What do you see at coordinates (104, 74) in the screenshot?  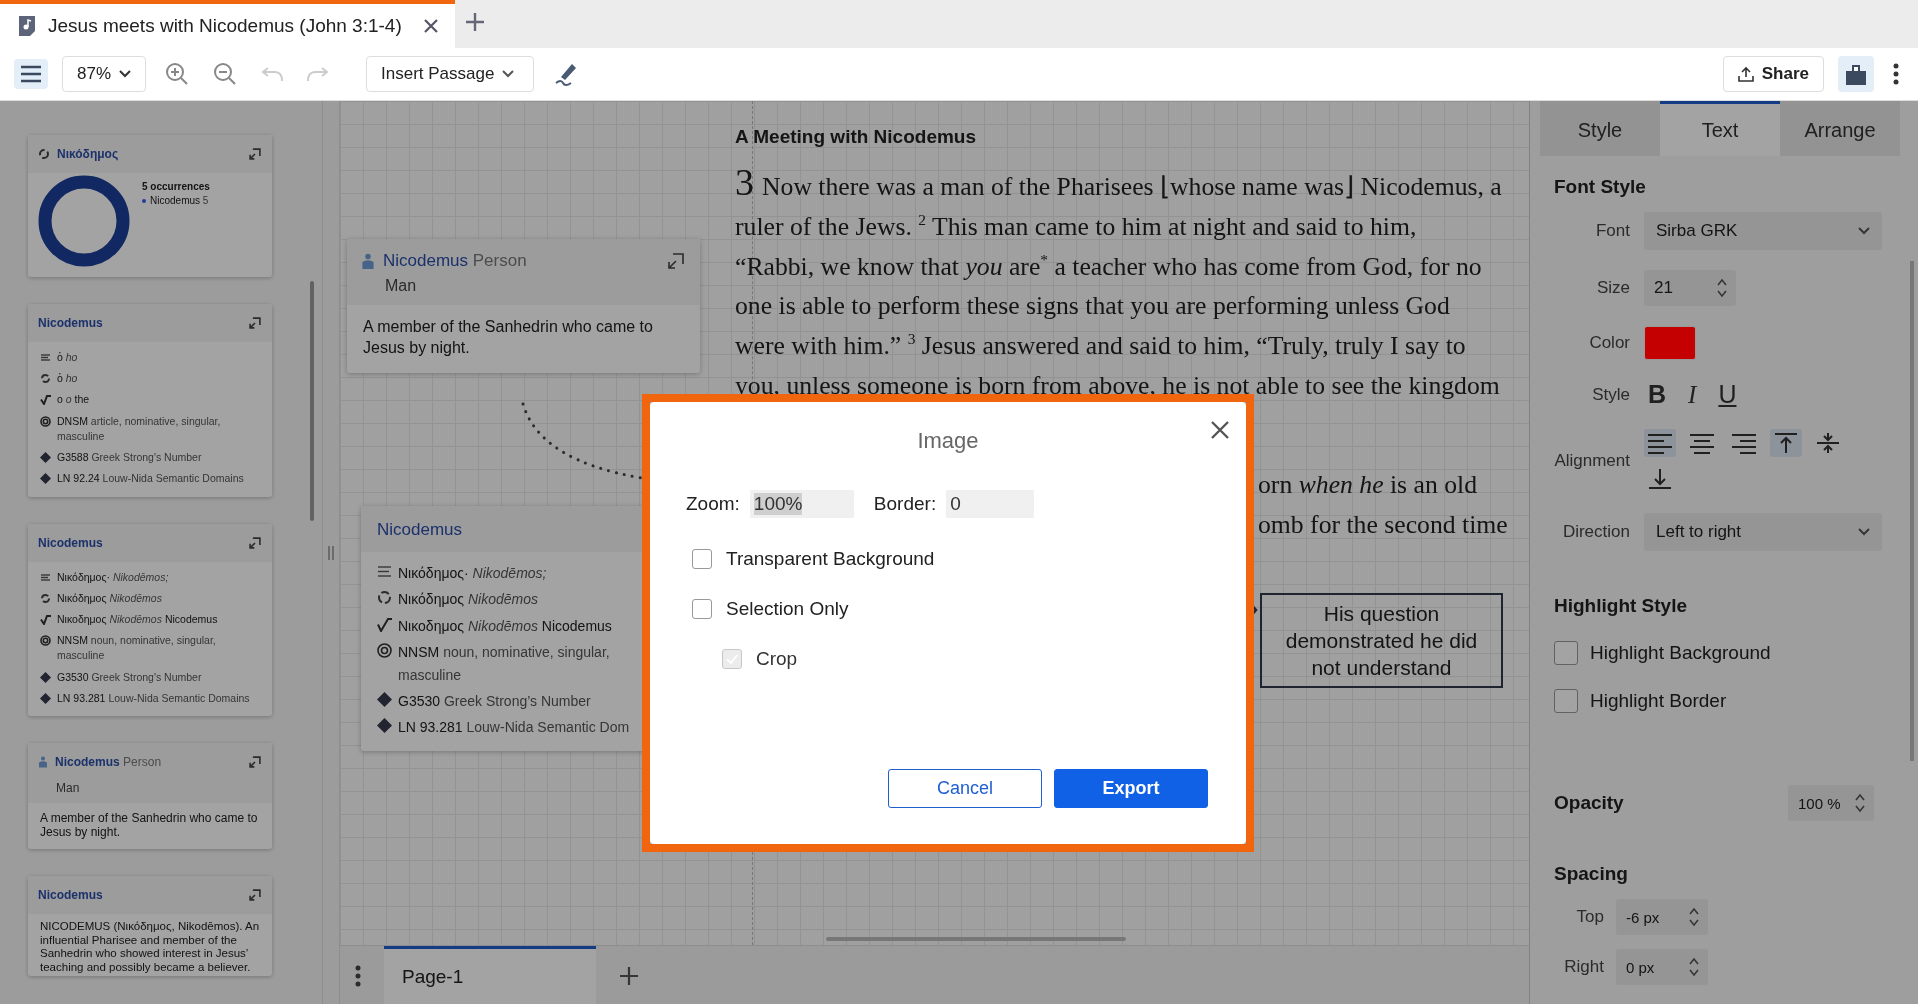 I see `zoom-dropdown: 87%` at bounding box center [104, 74].